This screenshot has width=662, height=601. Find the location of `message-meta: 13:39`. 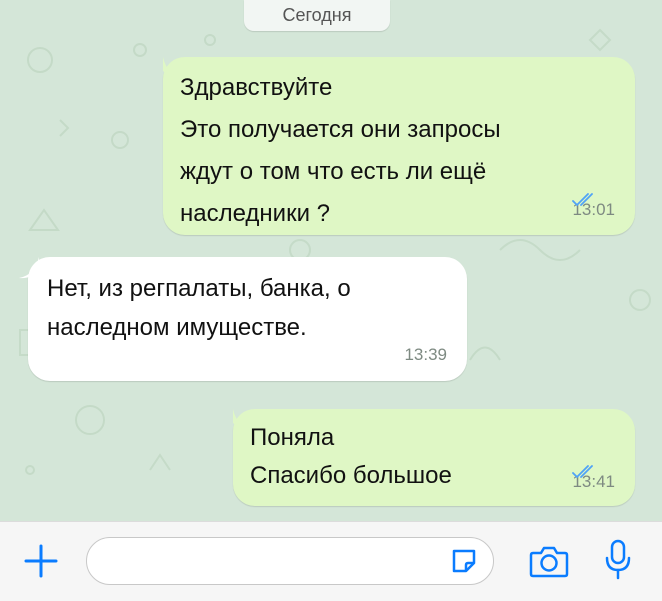

message-meta: 13:39 is located at coordinates (425, 354).